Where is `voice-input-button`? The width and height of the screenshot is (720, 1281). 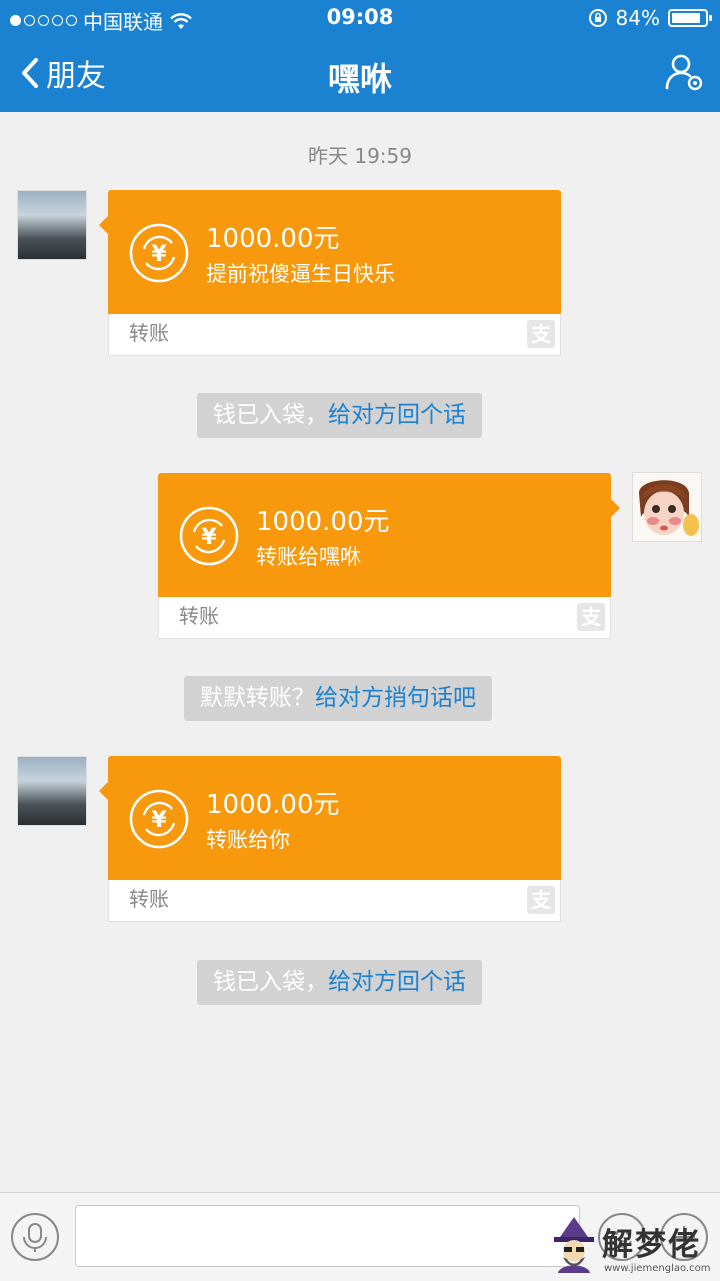 voice-input-button is located at coordinates (35, 1237).